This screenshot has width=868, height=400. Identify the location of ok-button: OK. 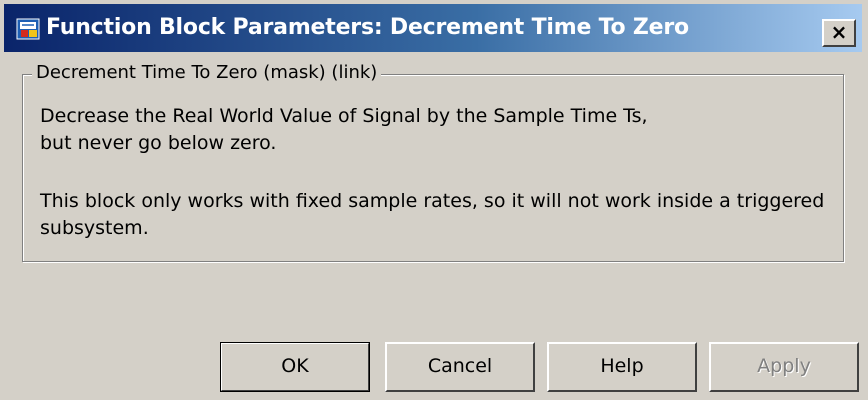
(295, 367).